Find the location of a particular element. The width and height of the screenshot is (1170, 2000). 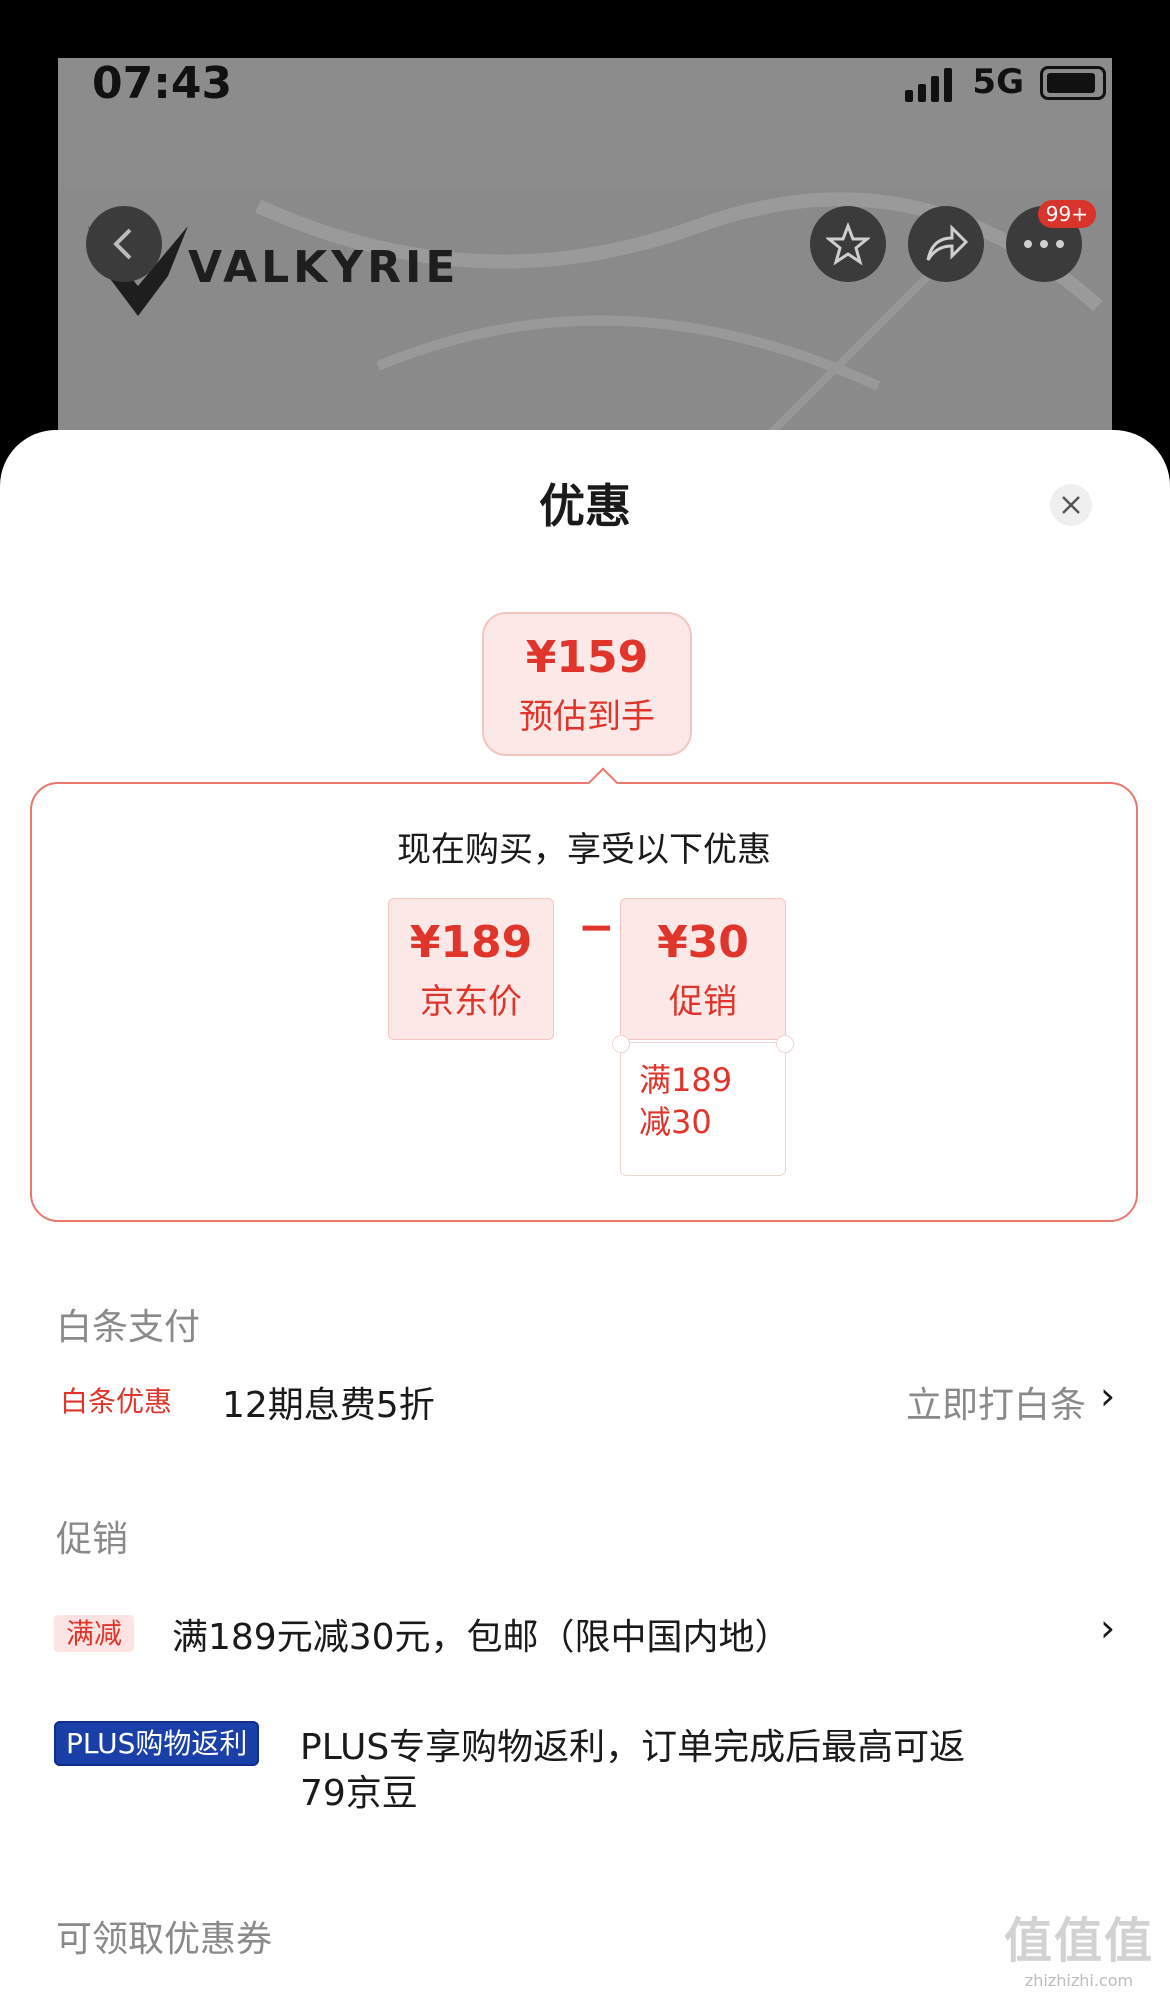

breakdown-notch is located at coordinates (603, 783).